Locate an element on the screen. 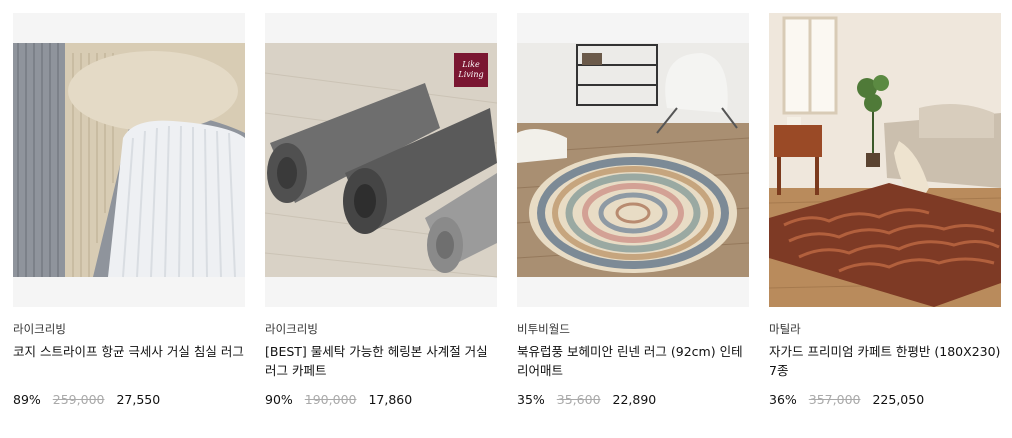 Image resolution: width=1012 pixels, height=438 pixels. brand-logo-badge: Like Living is located at coordinates (471, 70).